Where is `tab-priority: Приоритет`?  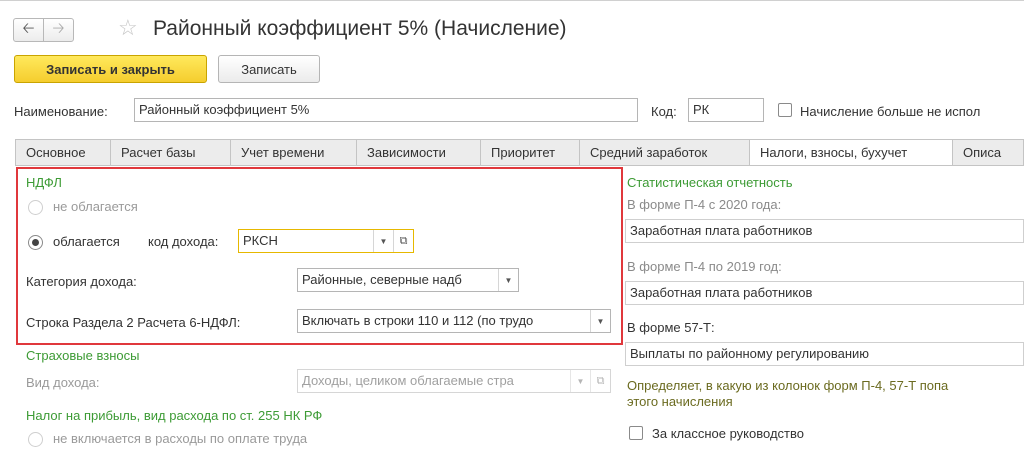 tab-priority: Приоритет is located at coordinates (529, 152).